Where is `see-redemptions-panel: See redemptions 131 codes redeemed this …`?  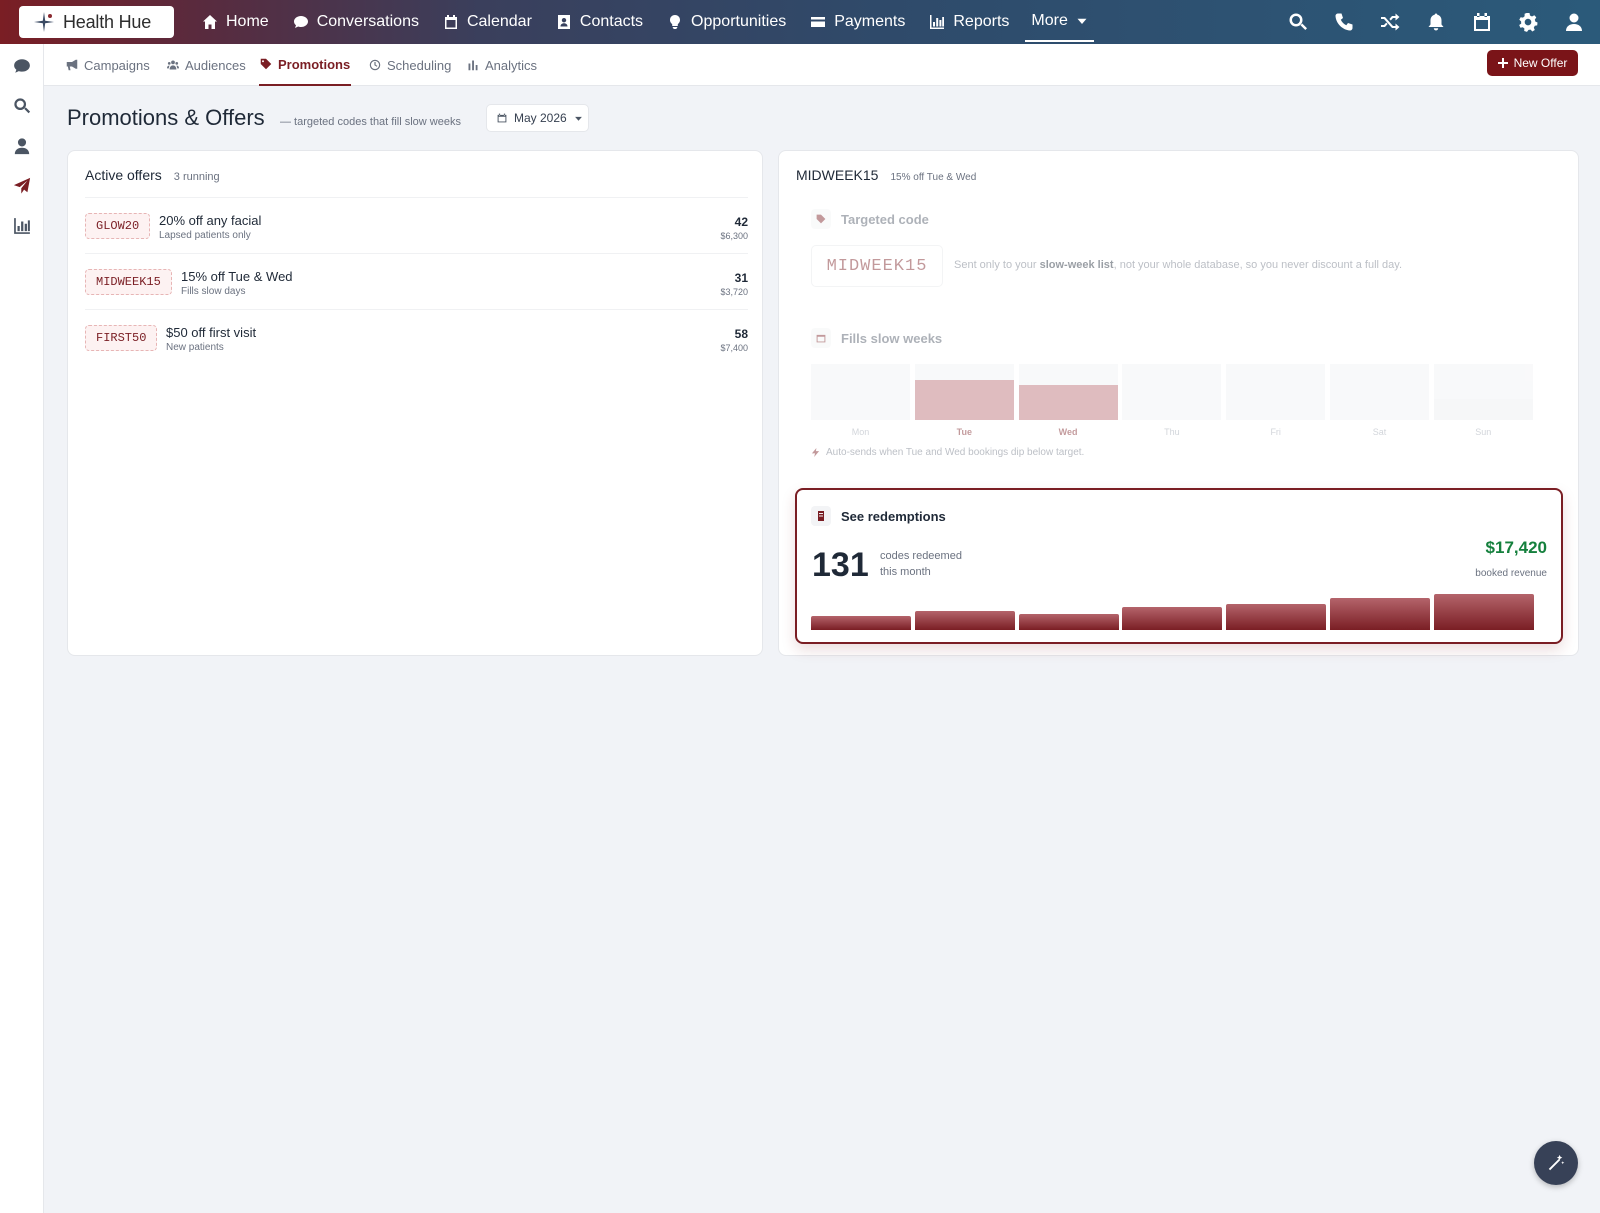
see-redemptions-panel: See redemptions 131 codes redeemed this … is located at coordinates (1179, 566).